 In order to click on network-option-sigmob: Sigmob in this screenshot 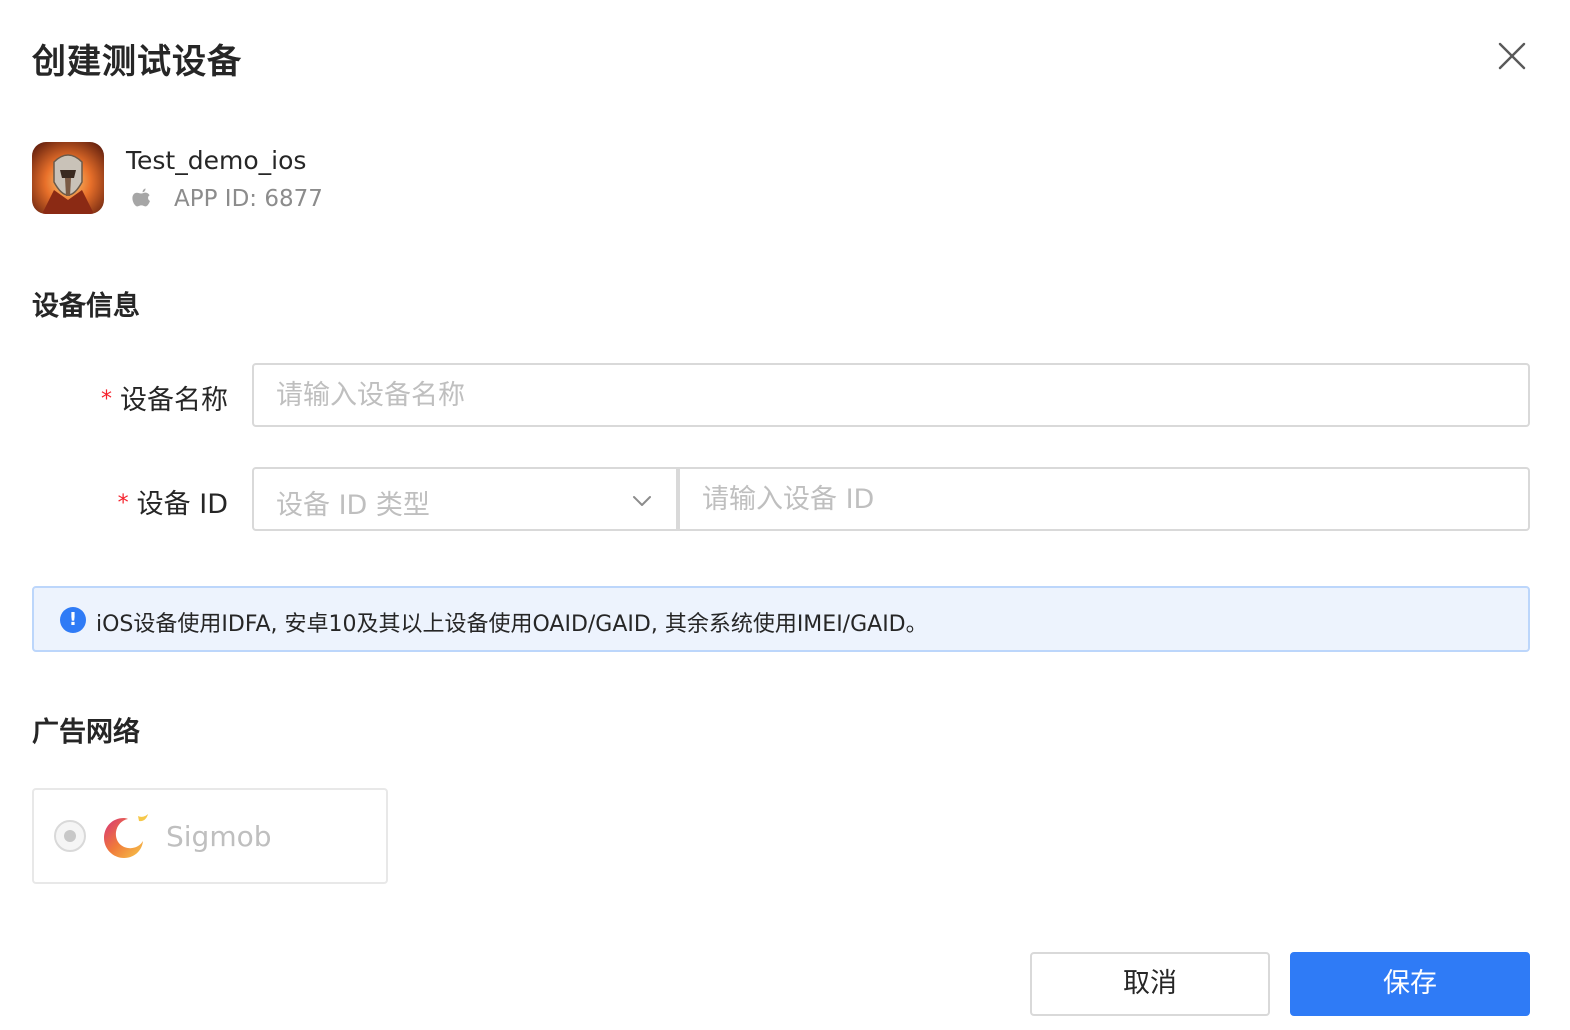, I will do `click(210, 836)`.